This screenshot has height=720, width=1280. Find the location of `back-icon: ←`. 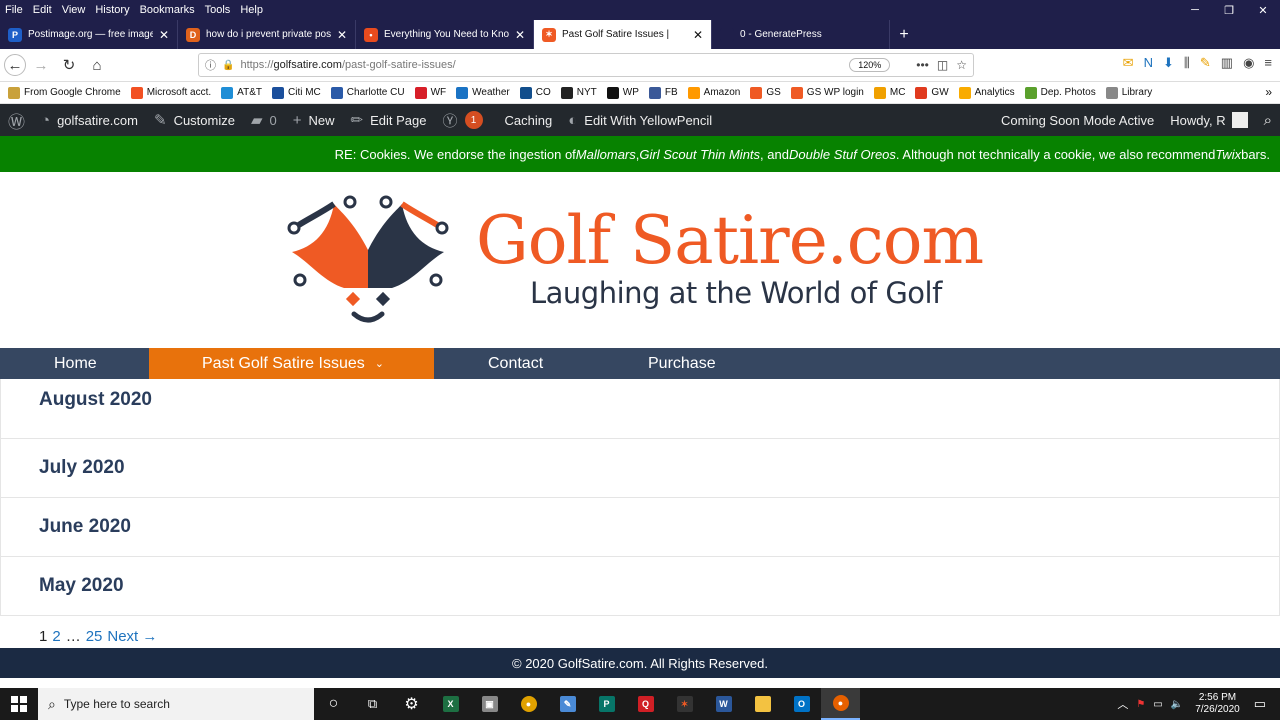

back-icon: ← is located at coordinates (15, 65).